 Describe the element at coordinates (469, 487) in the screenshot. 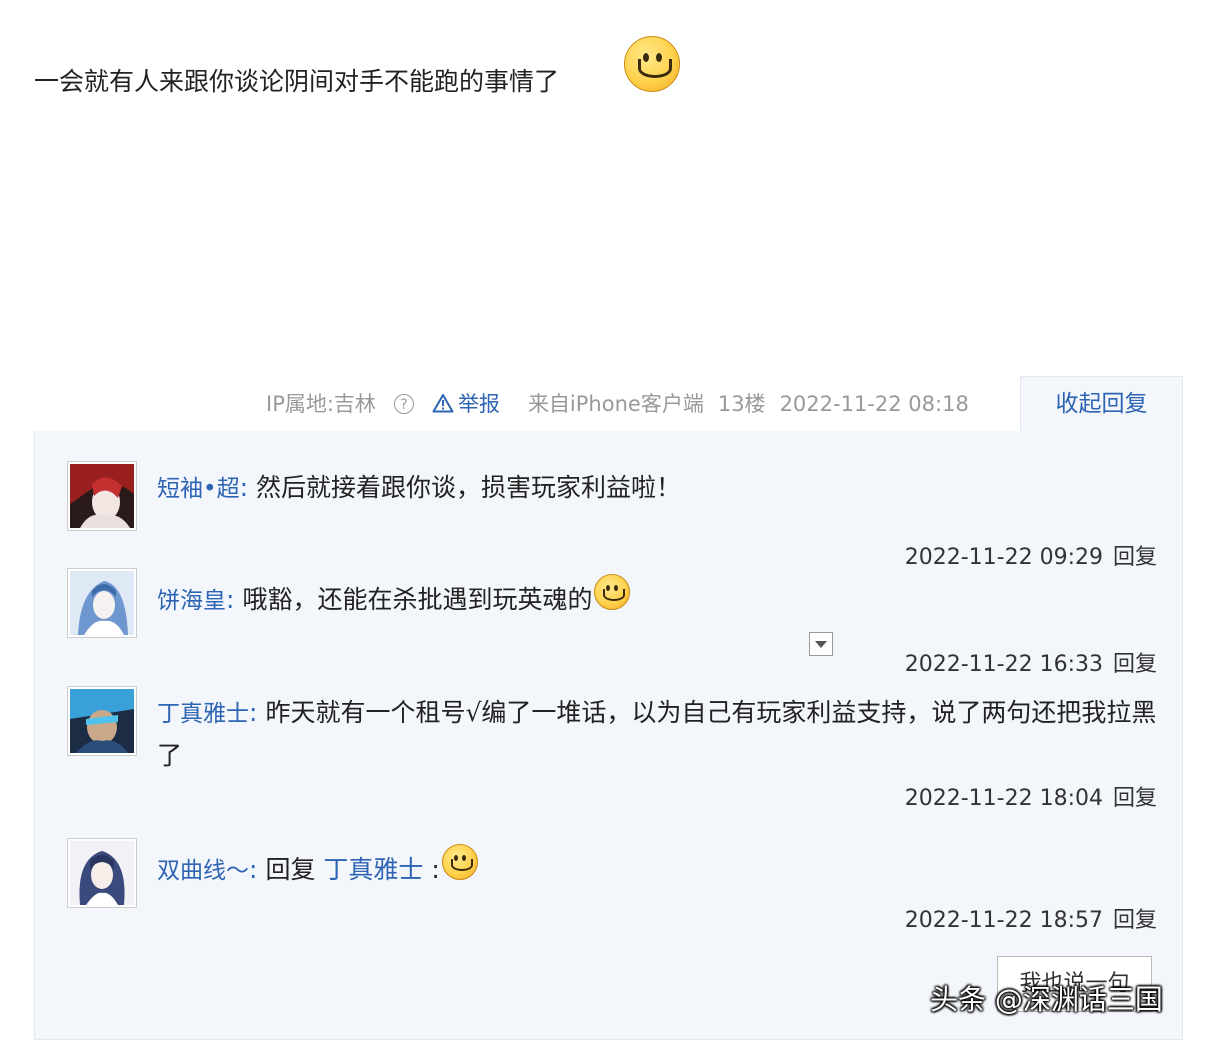

I see `reply-text: 然后就接着跟你谈，损害玩家利益啦！` at that location.